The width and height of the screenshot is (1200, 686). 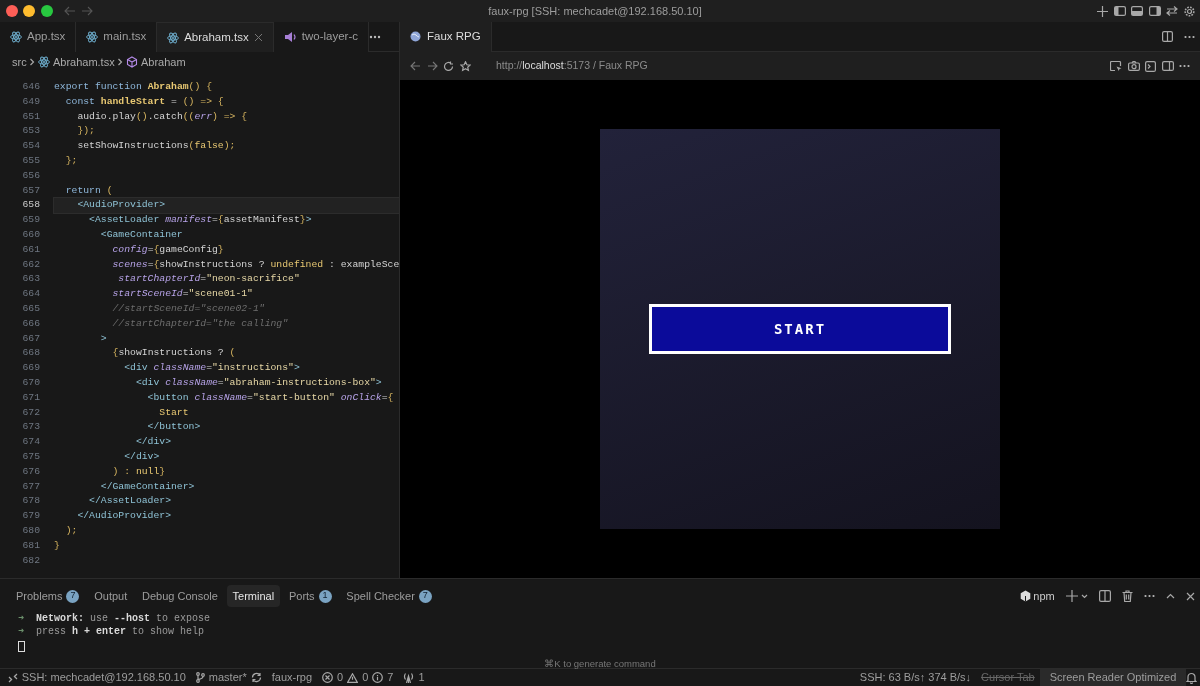 What do you see at coordinates (1044, 596) in the screenshot?
I see `terminal-profile: npm` at bounding box center [1044, 596].